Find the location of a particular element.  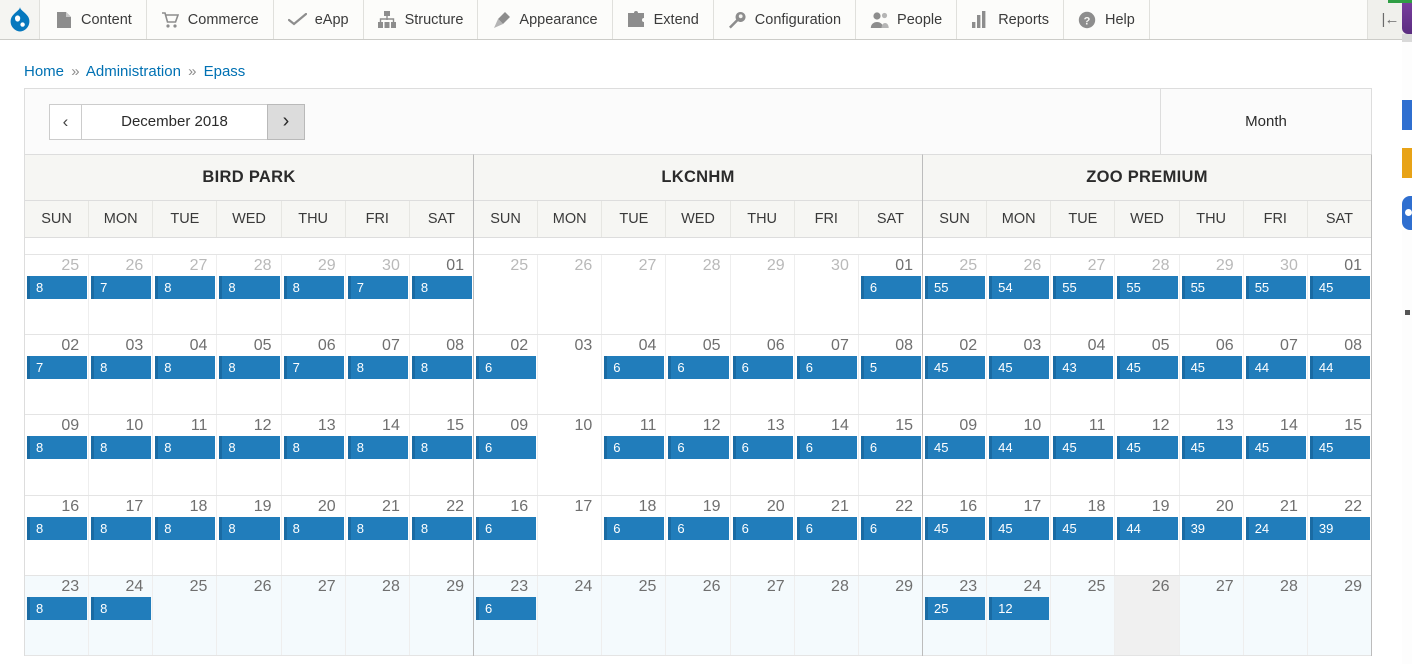

calendar-day-cell: 04 43 is located at coordinates (1083, 375).